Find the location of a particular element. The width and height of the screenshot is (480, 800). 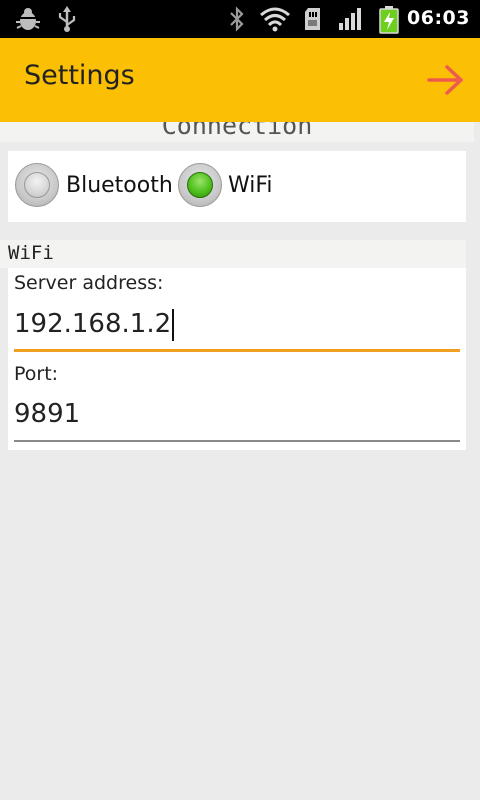

status-bar: 06:03 is located at coordinates (240, 19).